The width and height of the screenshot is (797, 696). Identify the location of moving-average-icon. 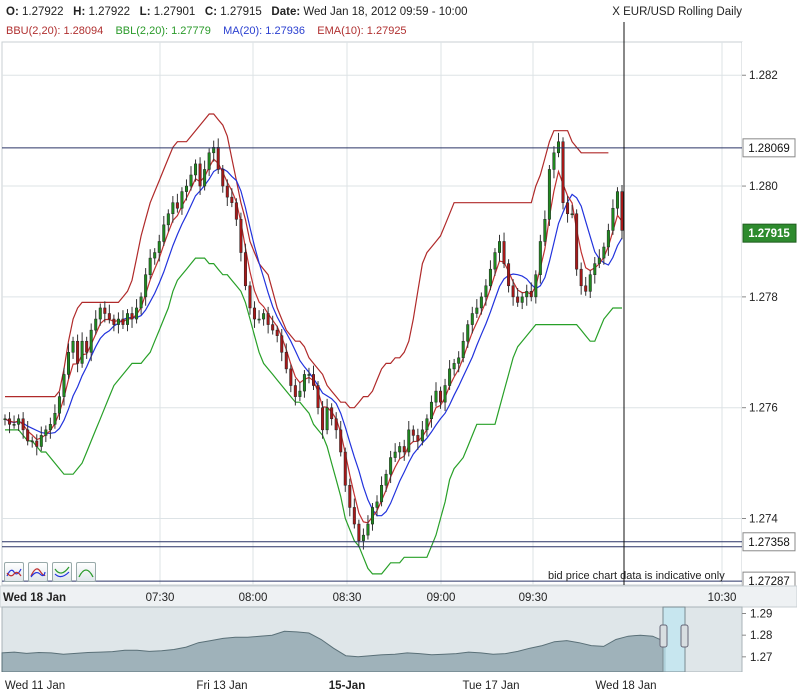
(38, 572).